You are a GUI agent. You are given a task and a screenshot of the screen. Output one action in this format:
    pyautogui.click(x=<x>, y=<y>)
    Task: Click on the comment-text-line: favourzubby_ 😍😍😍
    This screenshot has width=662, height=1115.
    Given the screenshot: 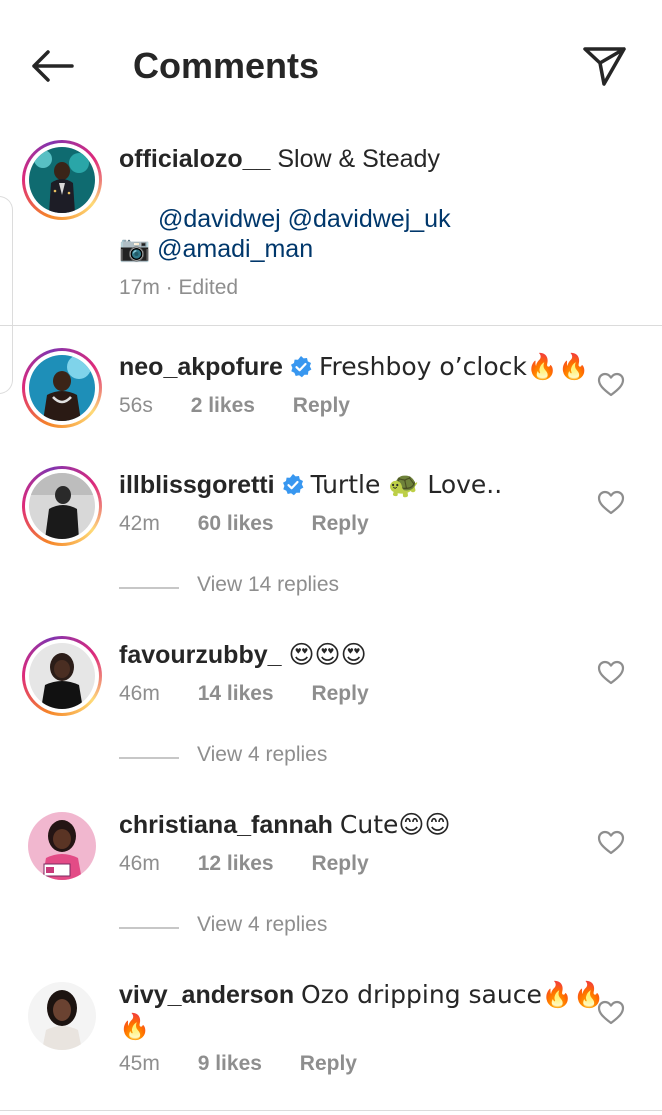 What is the action you would take?
    pyautogui.click(x=243, y=655)
    